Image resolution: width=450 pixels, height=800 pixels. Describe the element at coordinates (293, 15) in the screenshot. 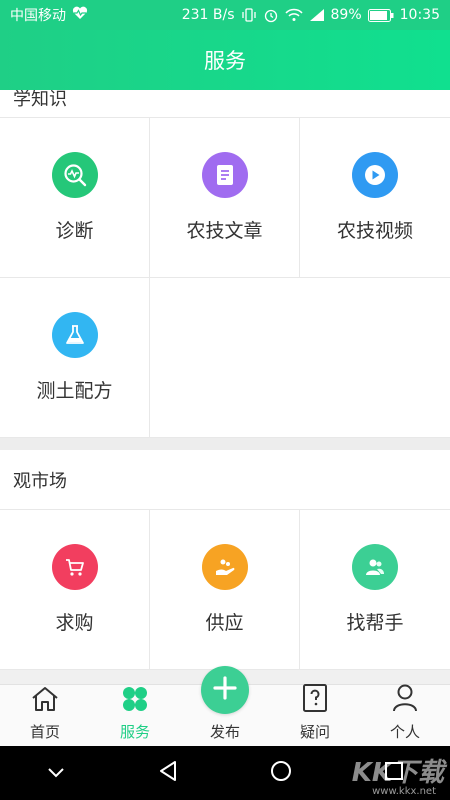

I see `wifi-icon` at that location.